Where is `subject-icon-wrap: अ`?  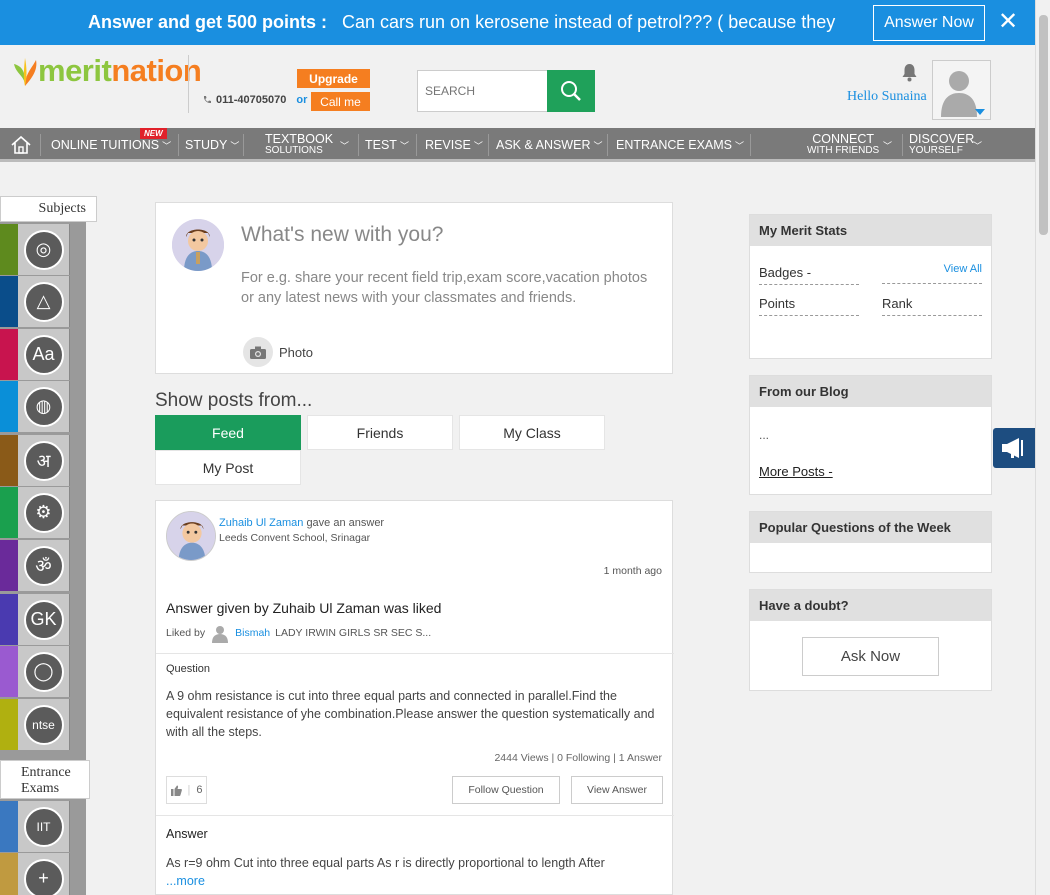
subject-icon-wrap: अ is located at coordinates (44, 460).